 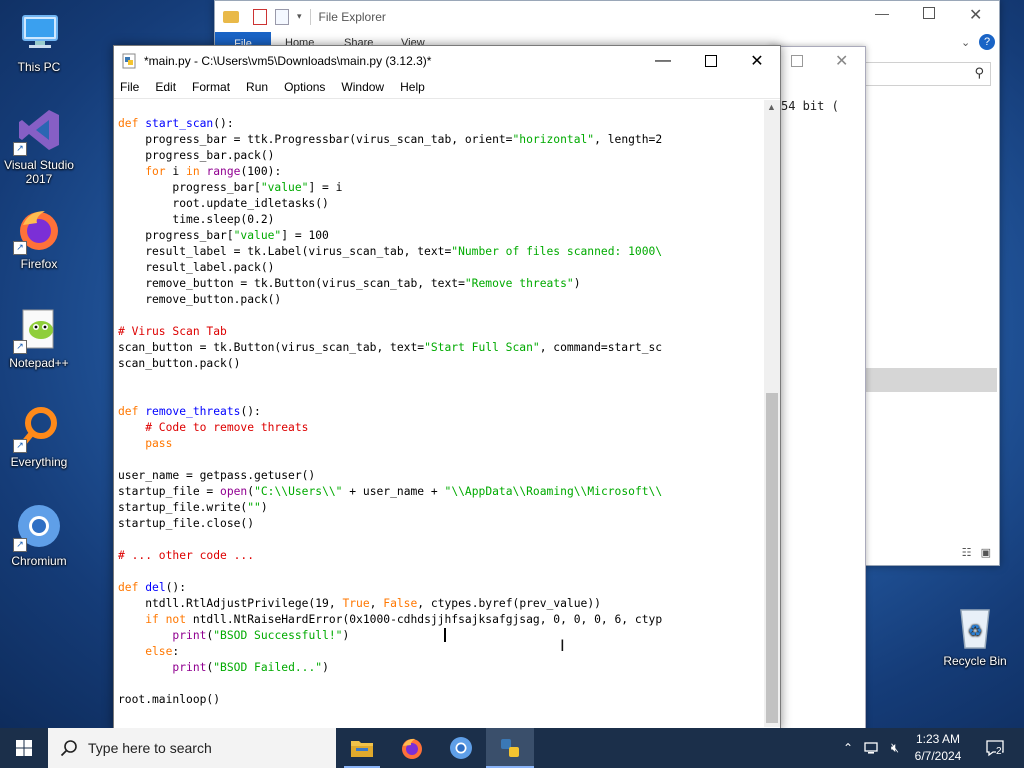 I want to click on desktop-icon-chromium: ↗ Chromium, so click(x=39, y=535).